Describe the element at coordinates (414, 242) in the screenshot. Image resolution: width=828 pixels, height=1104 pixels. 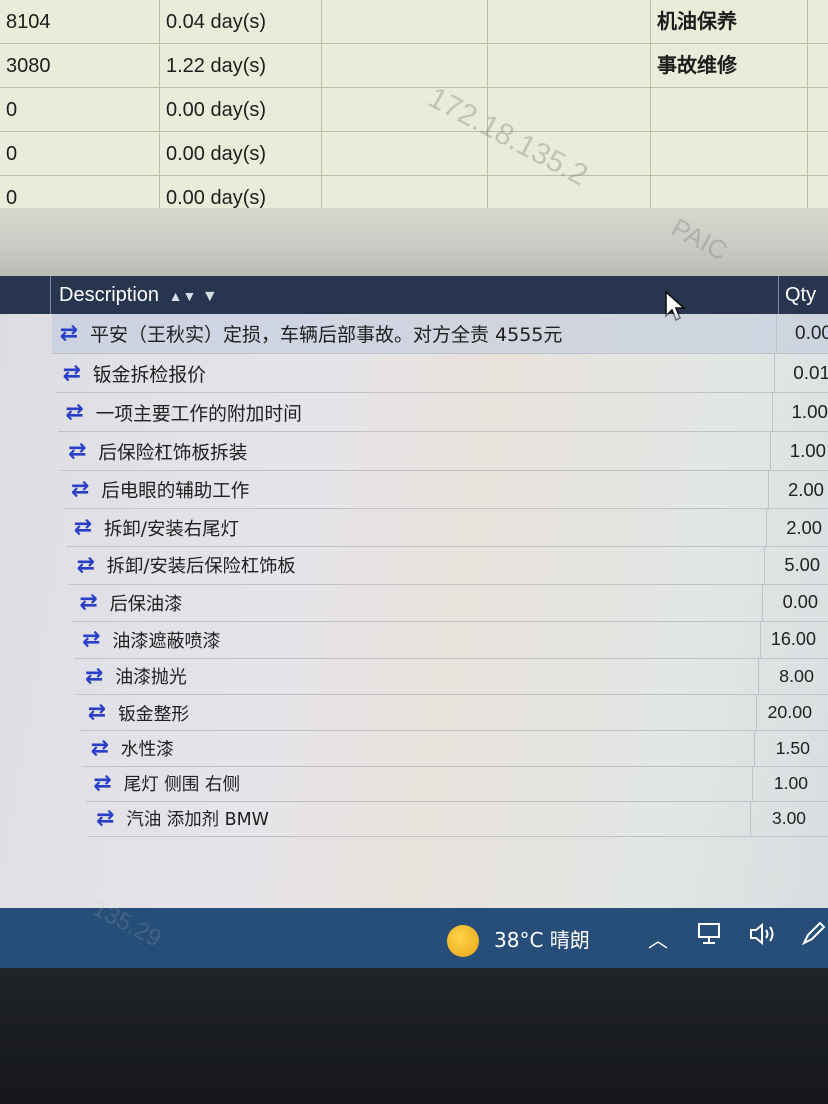
I see `separator-band: PAIC` at that location.